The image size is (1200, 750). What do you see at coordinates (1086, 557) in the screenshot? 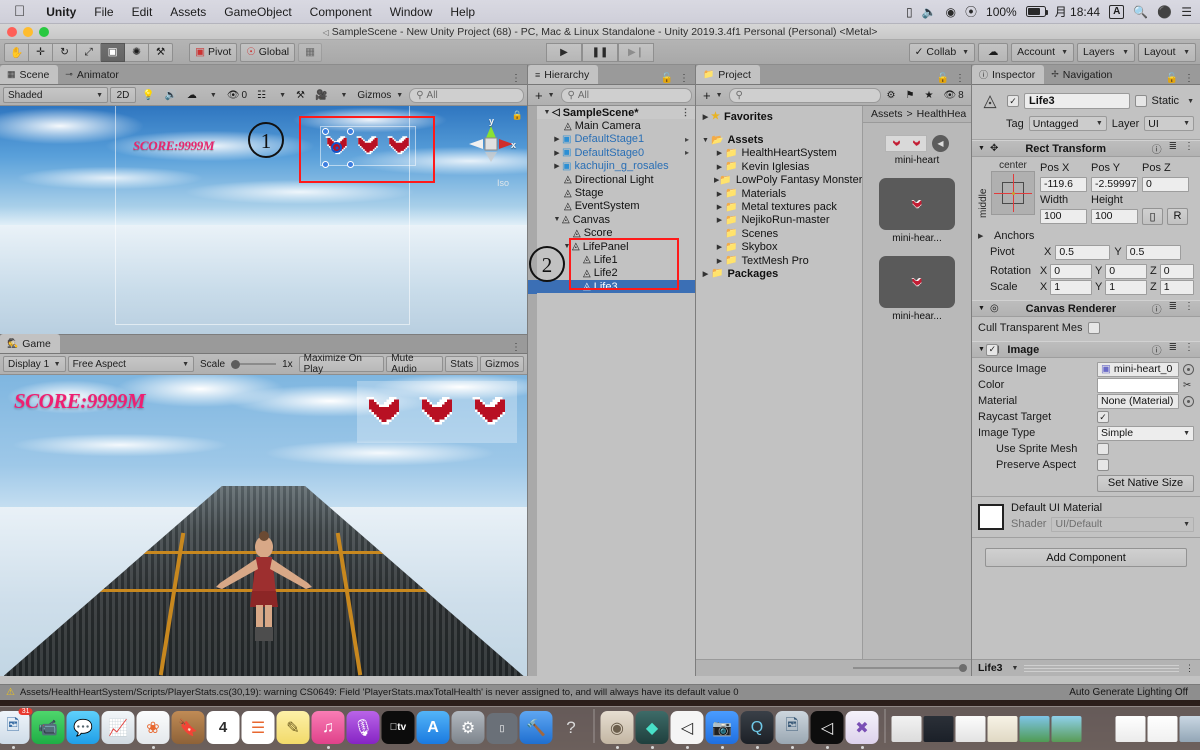
I see `add-component-button: Add Component` at bounding box center [1086, 557].